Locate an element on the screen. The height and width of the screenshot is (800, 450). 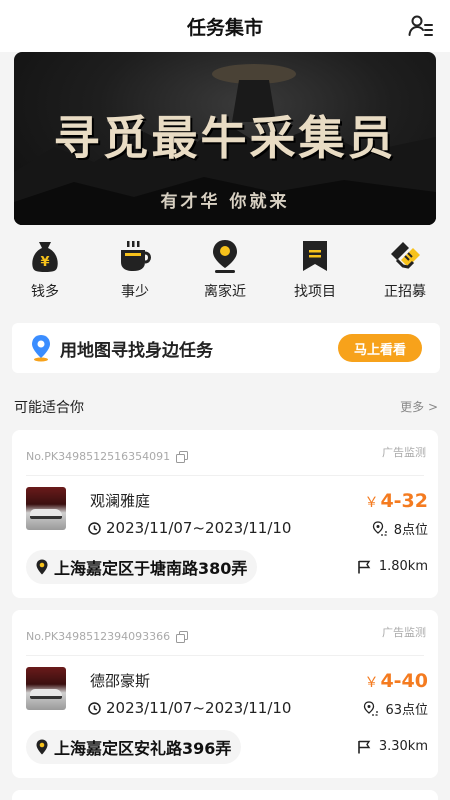
location-pin-icon is located at coordinates (225, 256).